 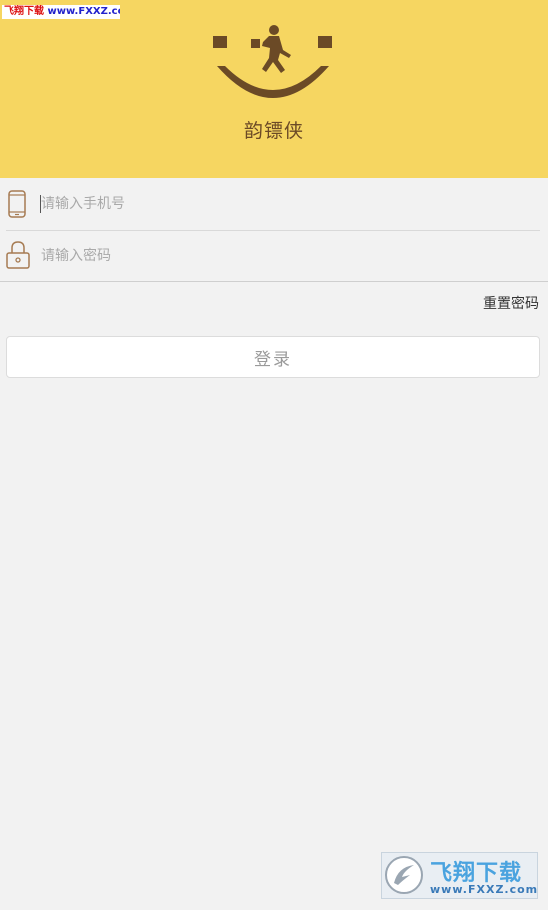 I want to click on courier-smile-logo-icon, so click(x=272, y=61).